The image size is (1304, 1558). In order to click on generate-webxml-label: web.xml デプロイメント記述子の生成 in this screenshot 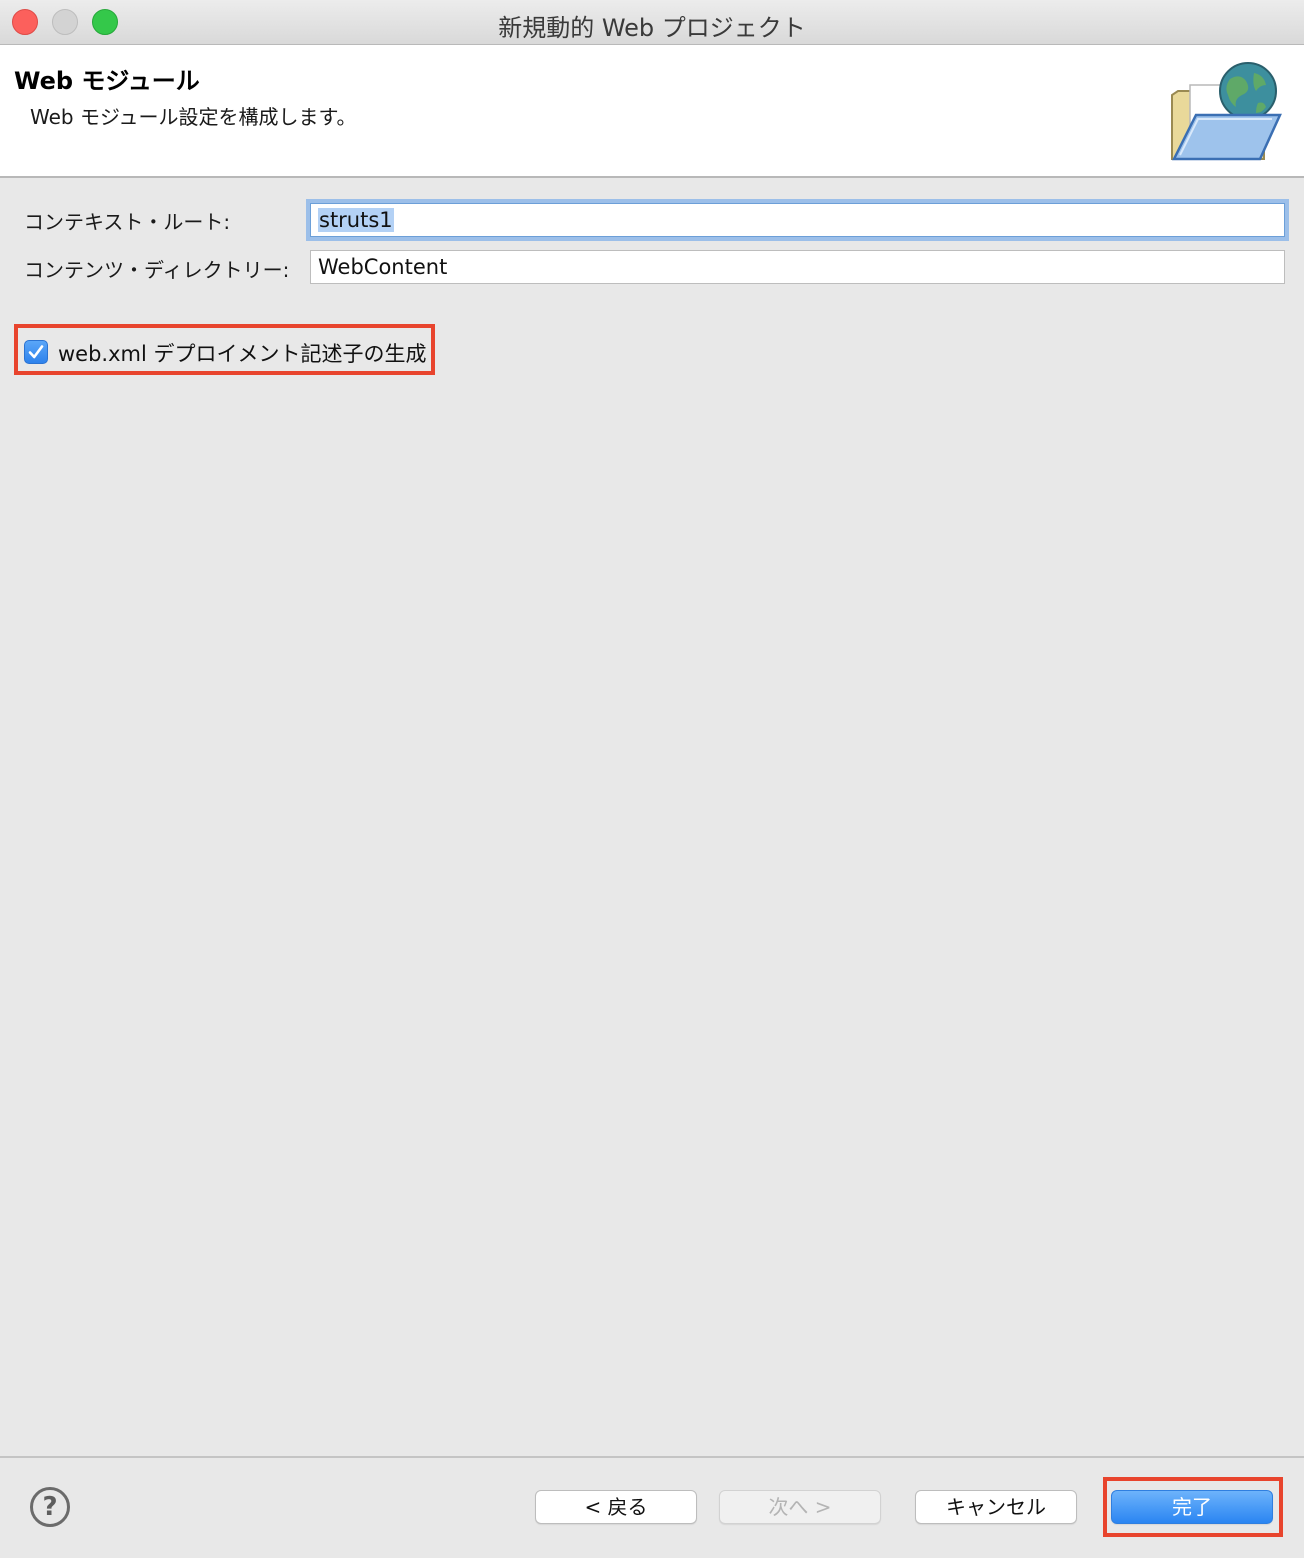, I will do `click(242, 353)`.